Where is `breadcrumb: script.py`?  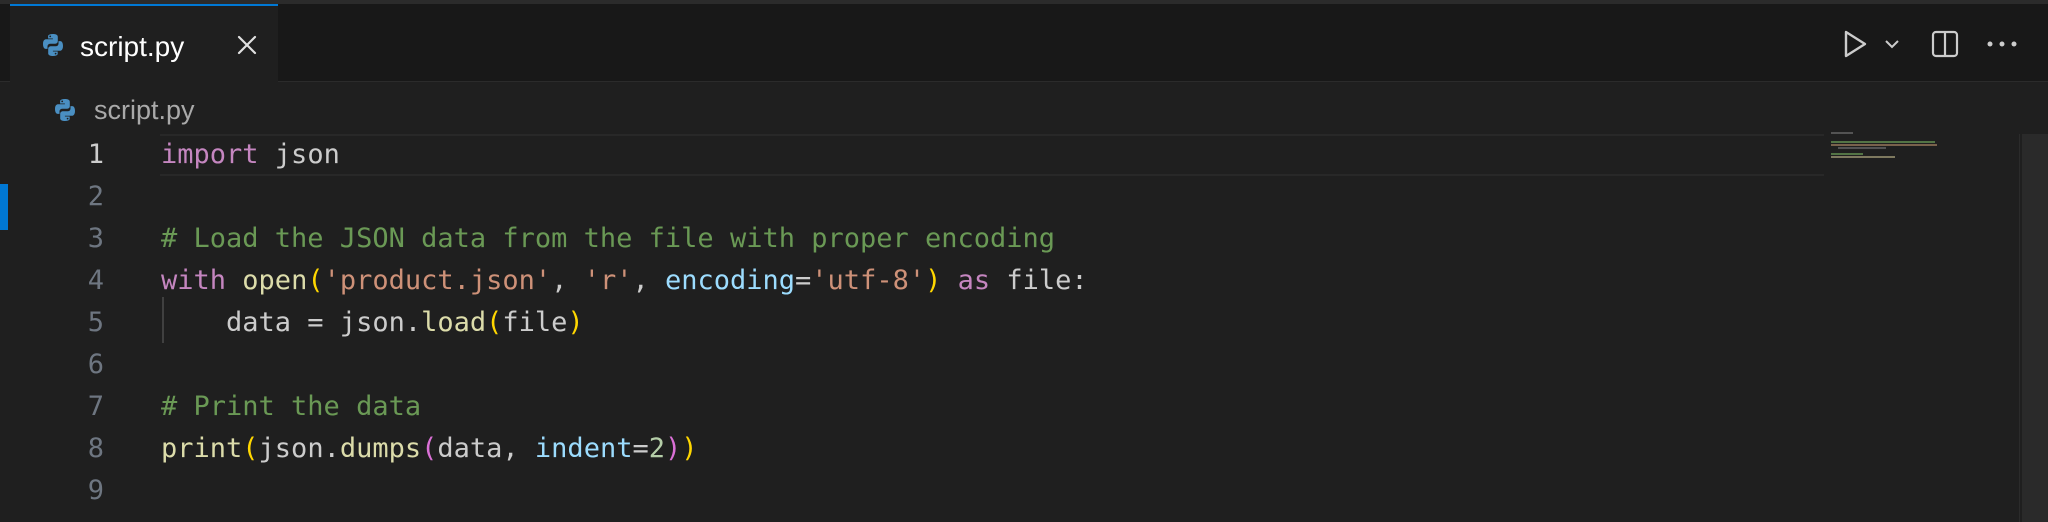
breadcrumb: script.py is located at coordinates (123, 110).